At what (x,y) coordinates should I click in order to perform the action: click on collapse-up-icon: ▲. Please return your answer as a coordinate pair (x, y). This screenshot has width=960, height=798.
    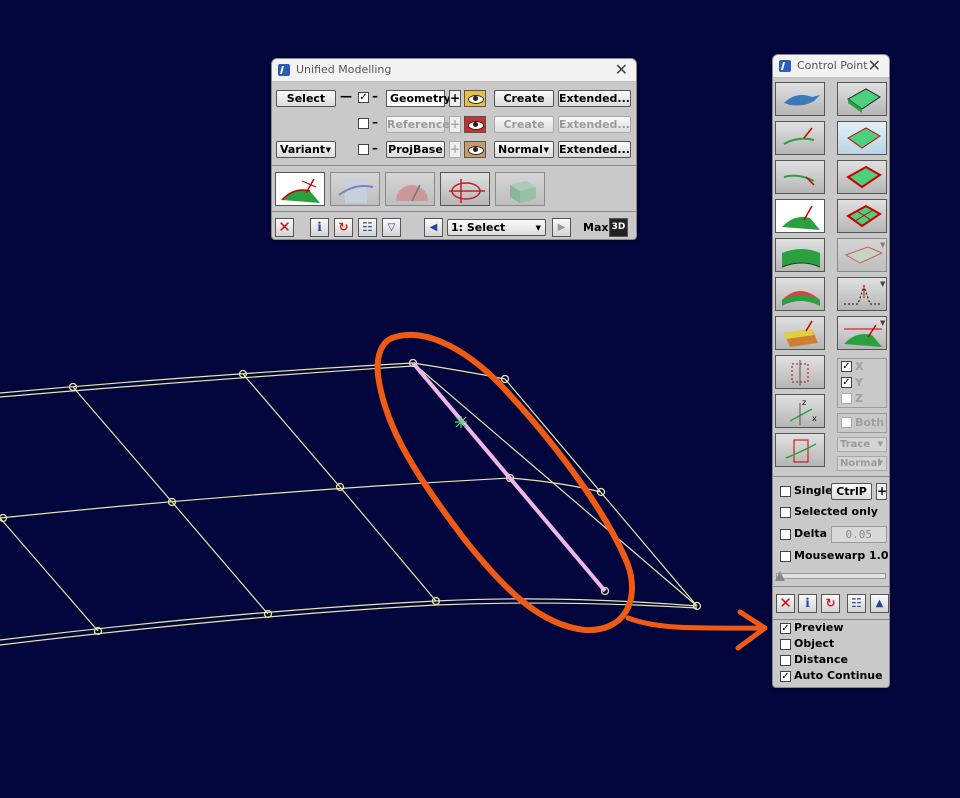
    Looking at the image, I should click on (879, 603).